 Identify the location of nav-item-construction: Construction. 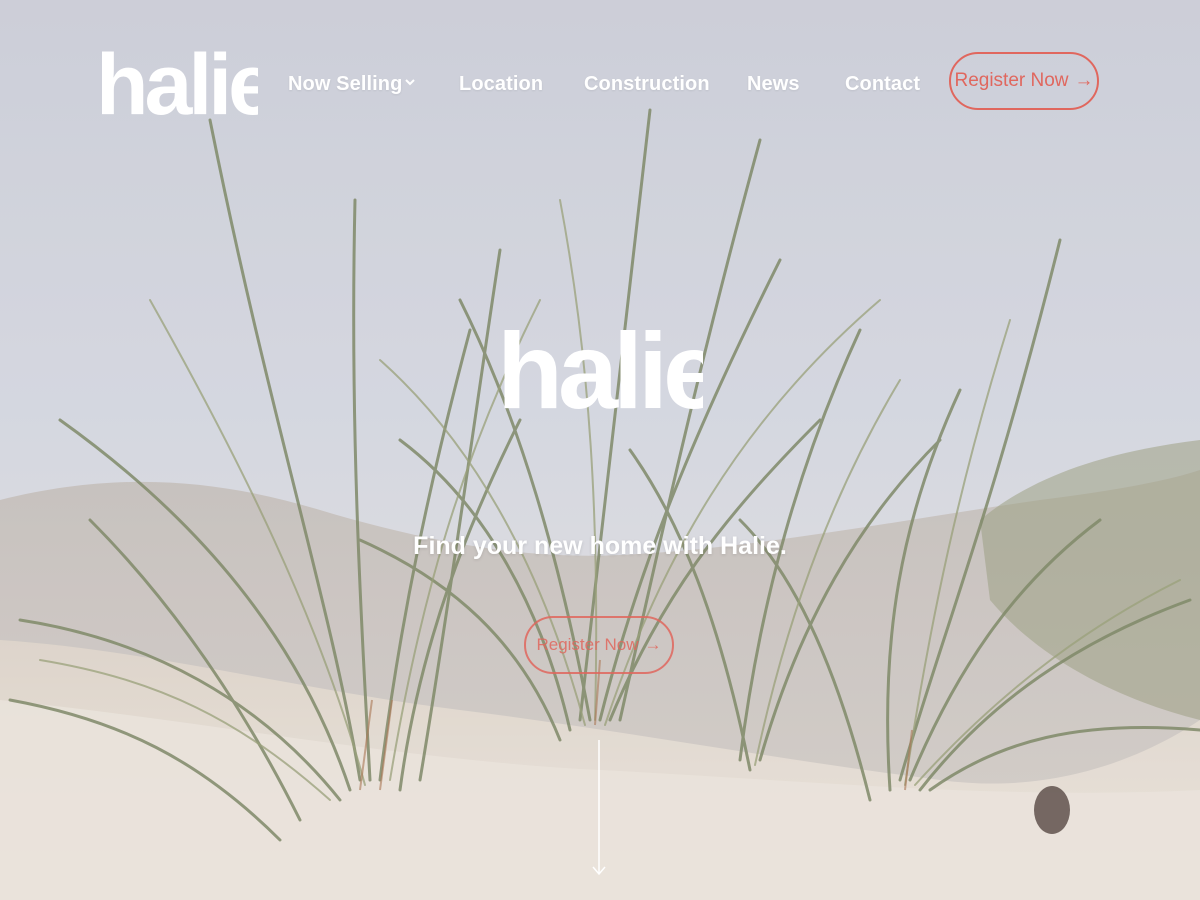
(647, 84).